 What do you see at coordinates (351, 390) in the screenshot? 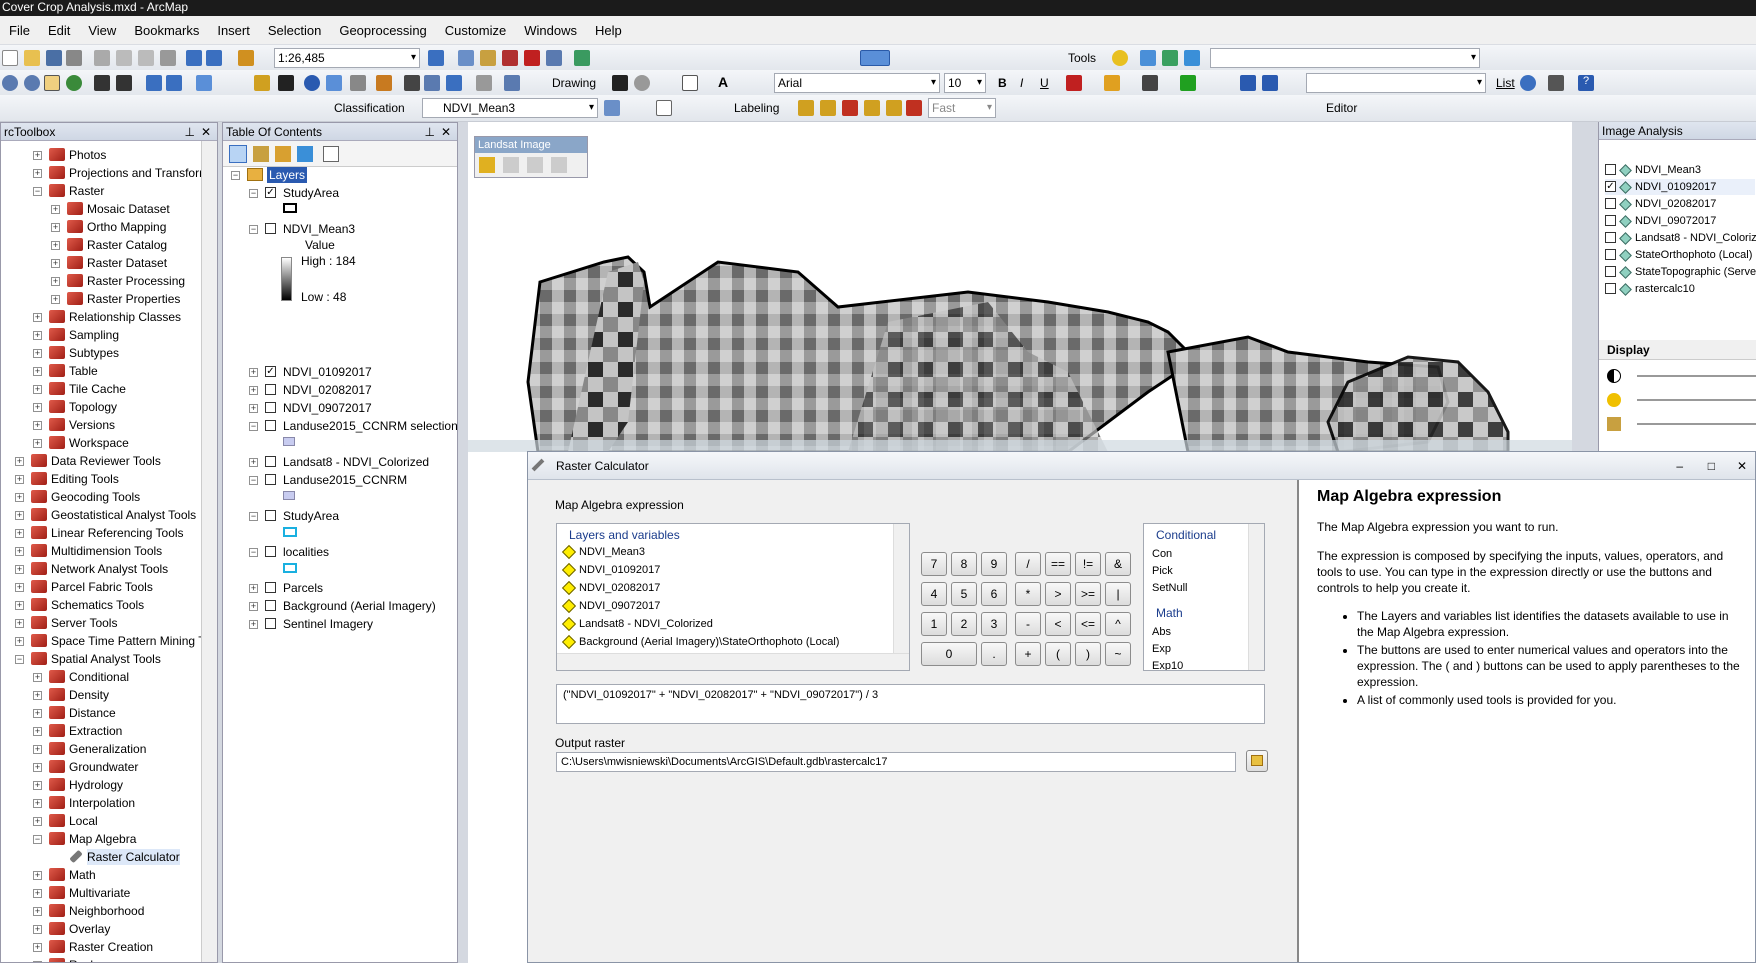
I see `toc-layer: + NDVI_02082017` at bounding box center [351, 390].